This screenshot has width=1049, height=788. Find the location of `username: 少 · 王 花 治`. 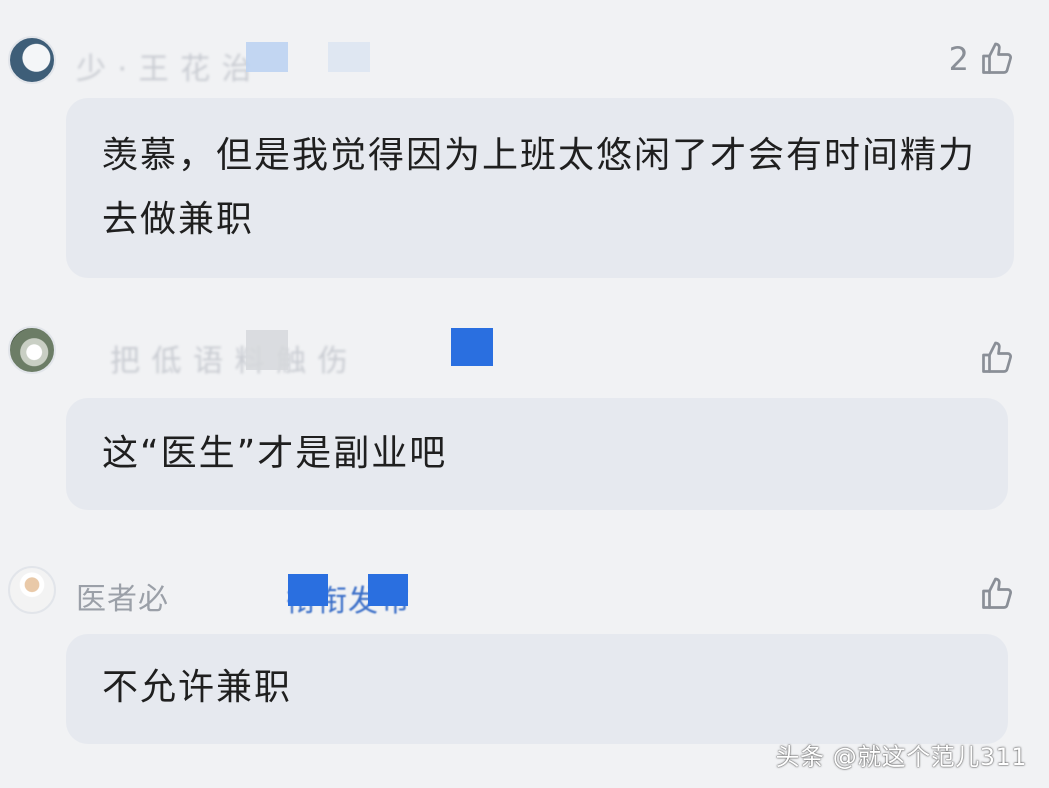

username: 少 · 王 花 治 is located at coordinates (164, 66).